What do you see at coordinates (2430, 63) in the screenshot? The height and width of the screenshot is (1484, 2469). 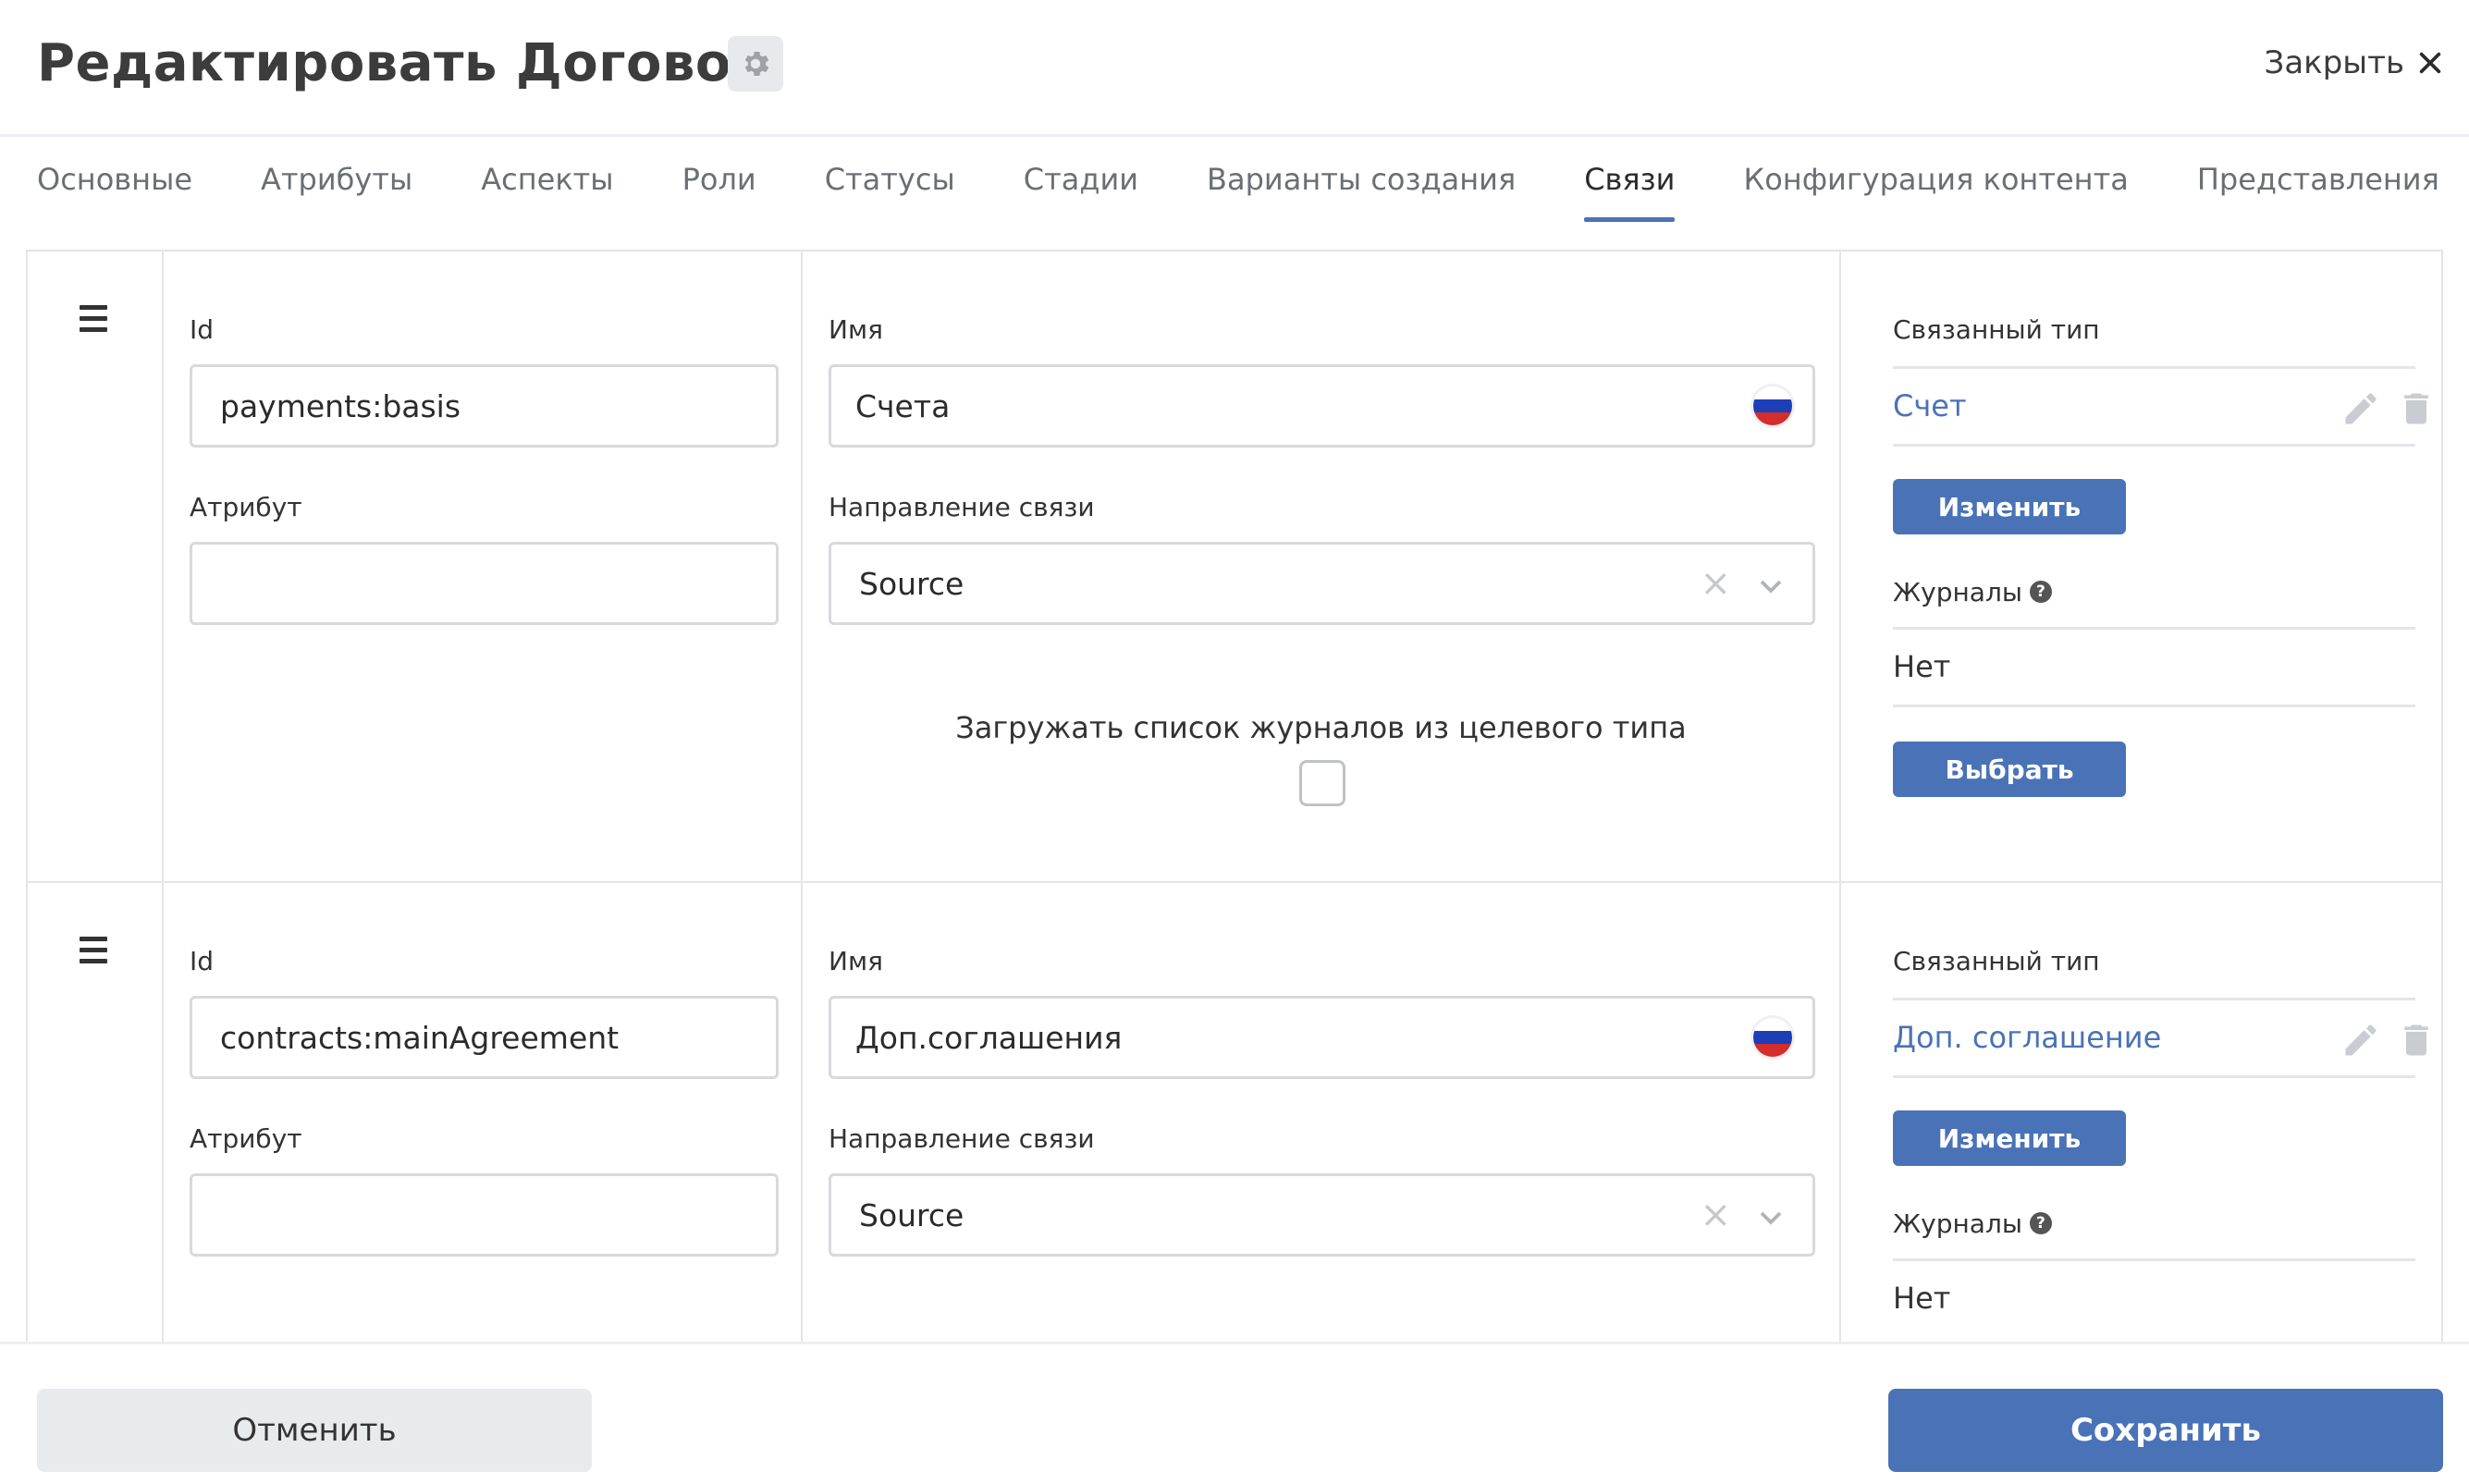 I see `close-icon` at bounding box center [2430, 63].